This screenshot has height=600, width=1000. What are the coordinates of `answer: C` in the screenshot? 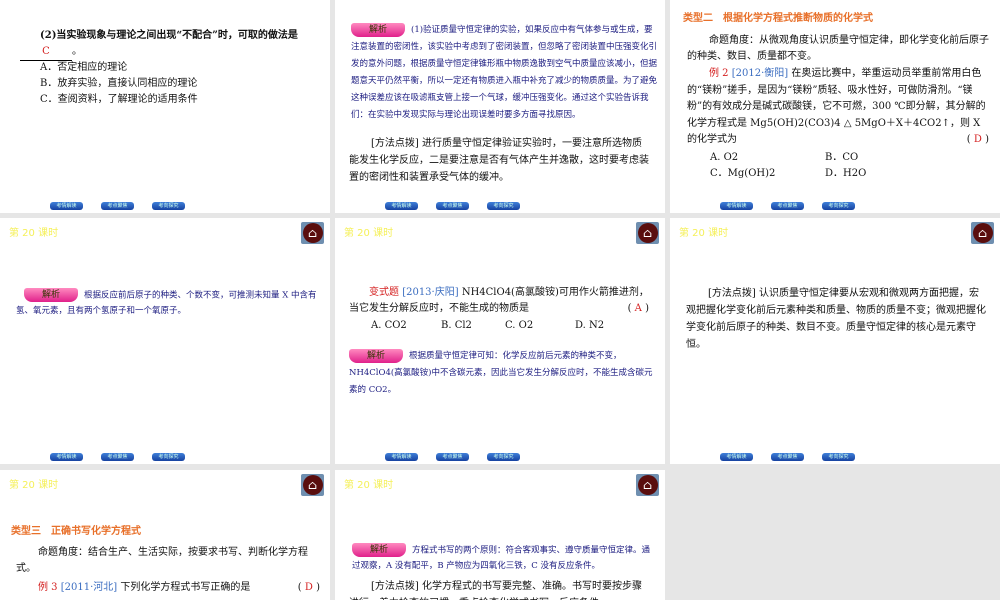 It's located at (46, 51).